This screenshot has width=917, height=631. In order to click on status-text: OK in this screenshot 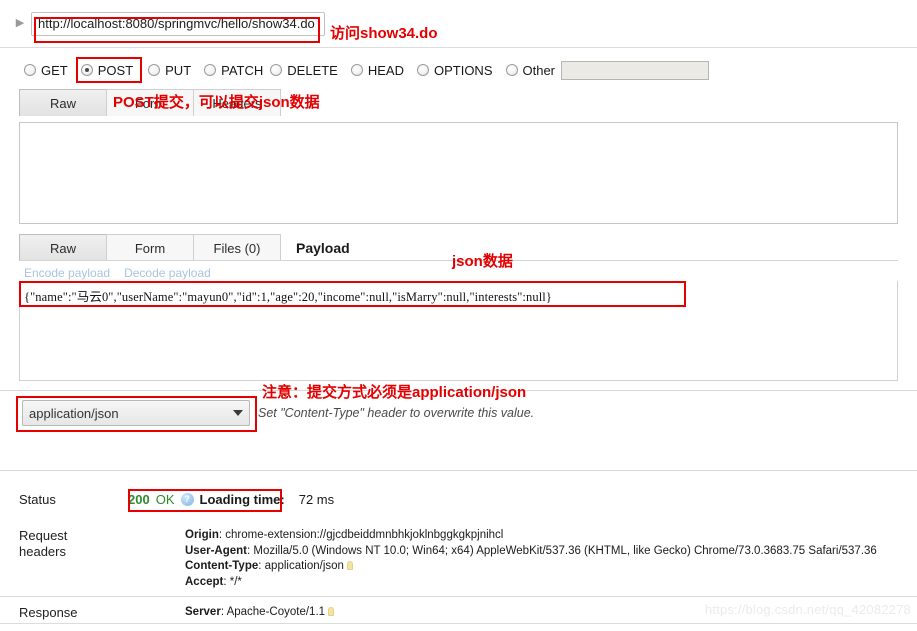, I will do `click(165, 499)`.